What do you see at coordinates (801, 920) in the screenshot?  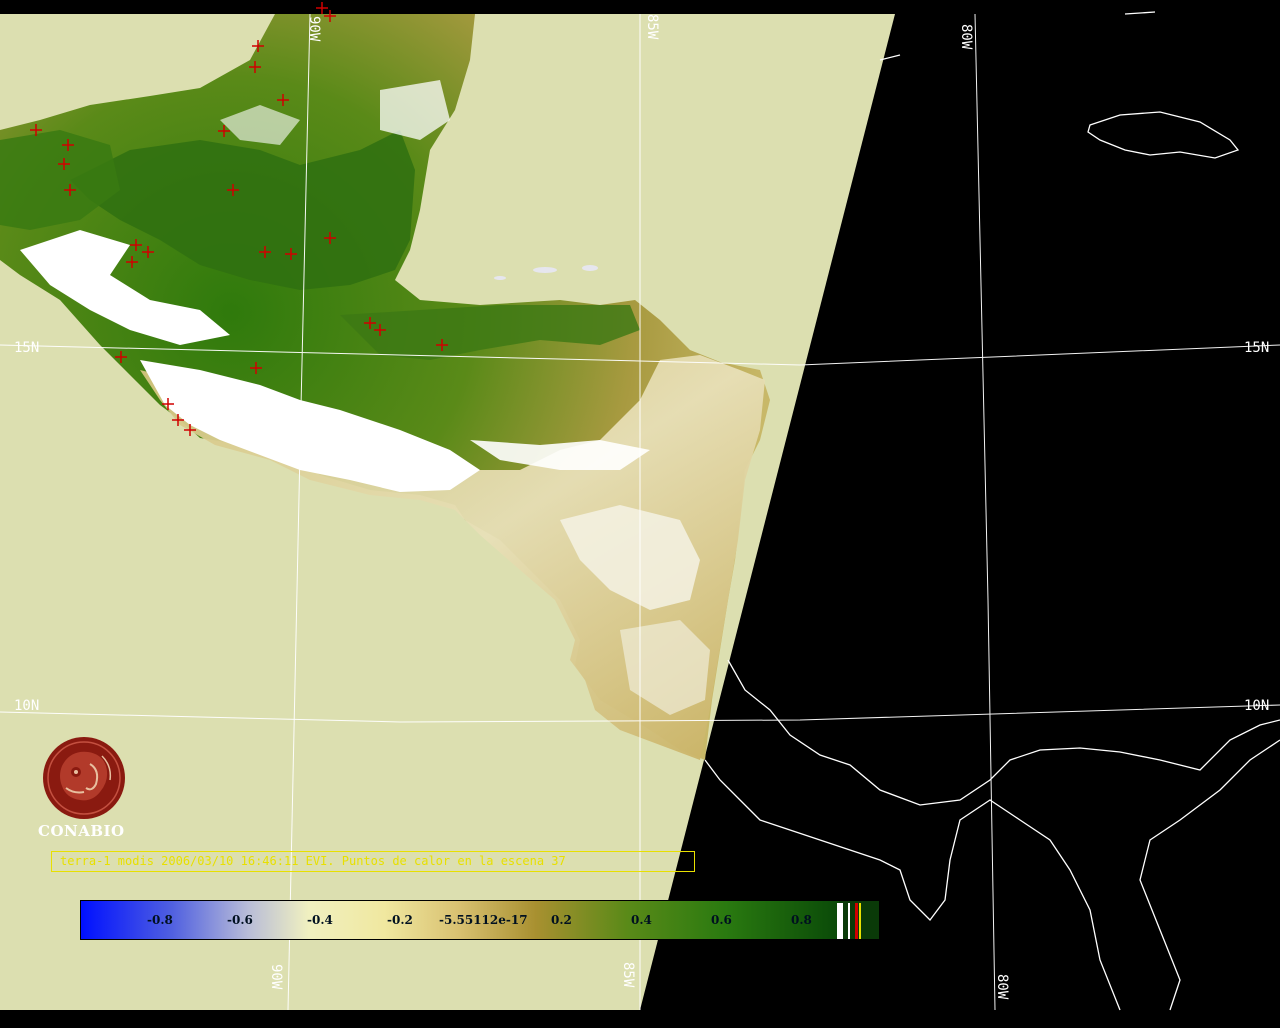 I see `colorbar-tick-label: 0.8` at bounding box center [801, 920].